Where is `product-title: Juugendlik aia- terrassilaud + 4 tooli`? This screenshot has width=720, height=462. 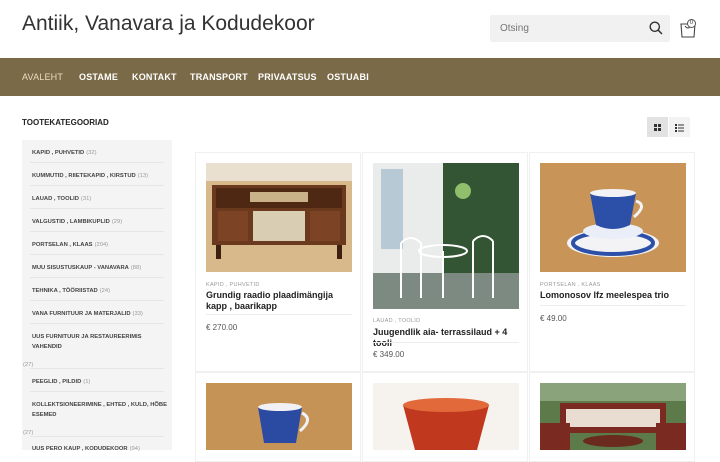
product-title: Juugendlik aia- terrassilaud + 4 tooli is located at coordinates (448, 337).